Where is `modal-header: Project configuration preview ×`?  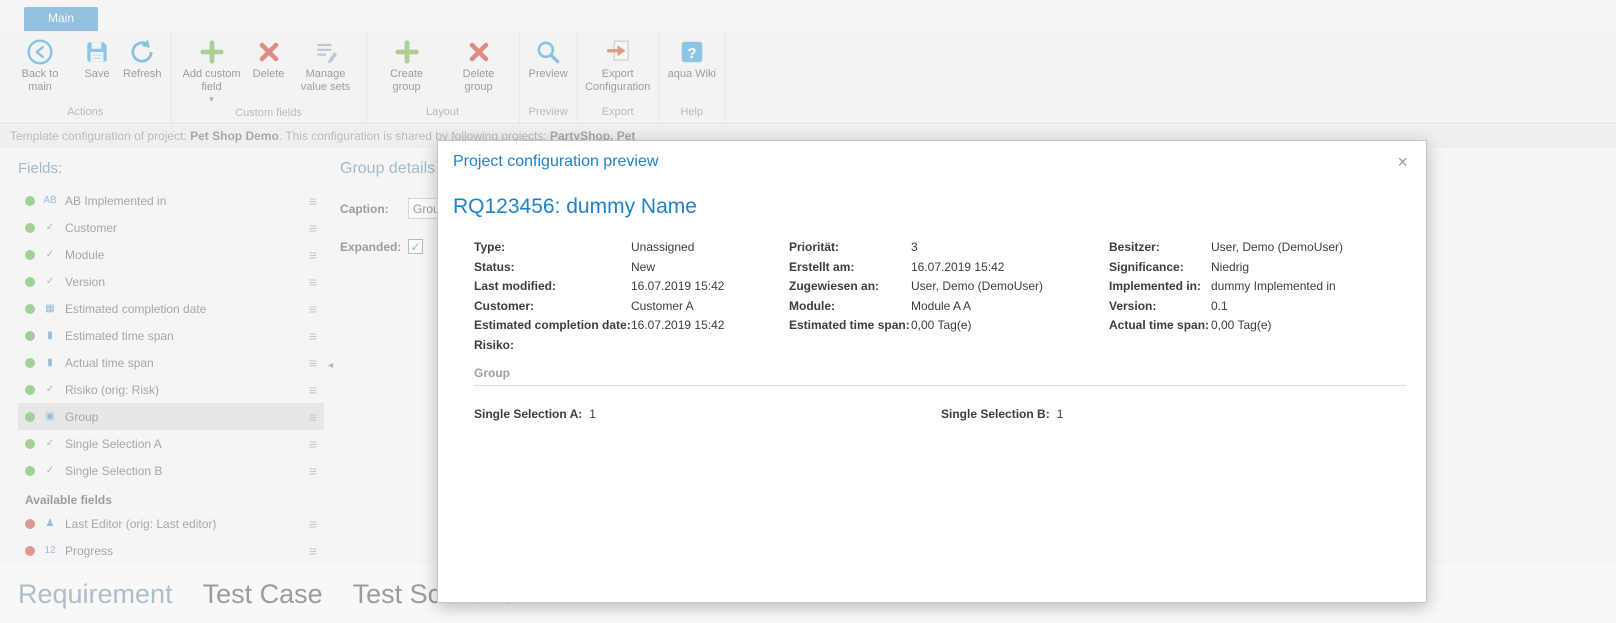 modal-header: Project configuration preview × is located at coordinates (932, 156).